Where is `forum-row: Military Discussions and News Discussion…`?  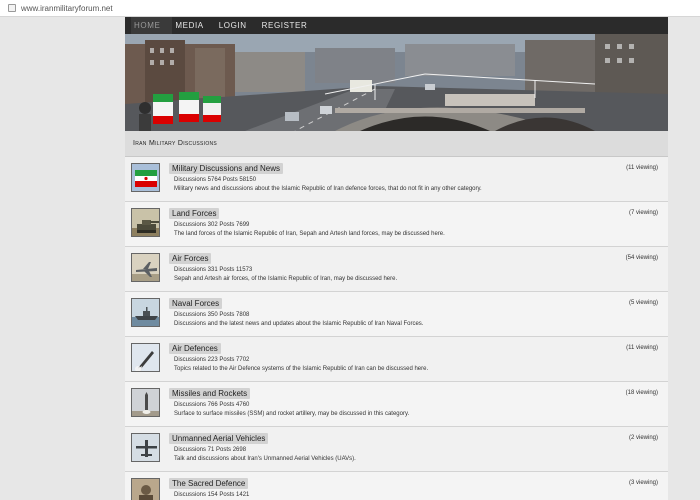 forum-row: Military Discussions and News Discussion… is located at coordinates (396, 179).